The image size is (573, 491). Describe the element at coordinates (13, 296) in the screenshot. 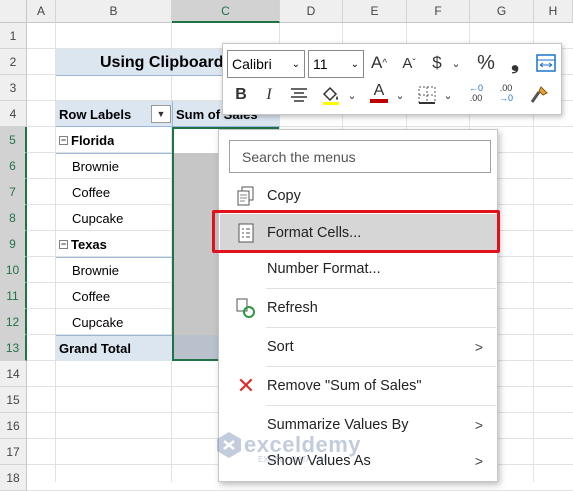

I see `row-header: 11` at that location.